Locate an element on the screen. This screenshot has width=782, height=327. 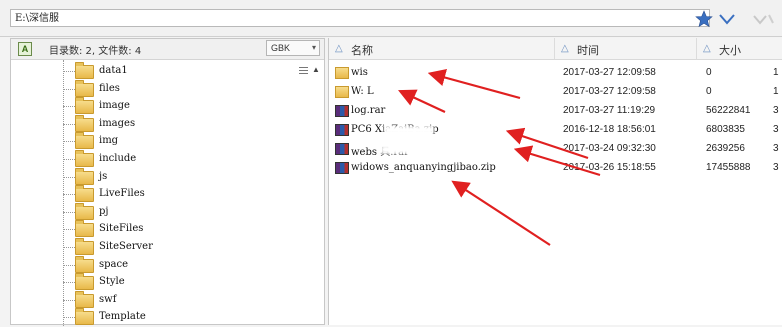
tree-folder: SiteFiles is located at coordinates (183, 229).